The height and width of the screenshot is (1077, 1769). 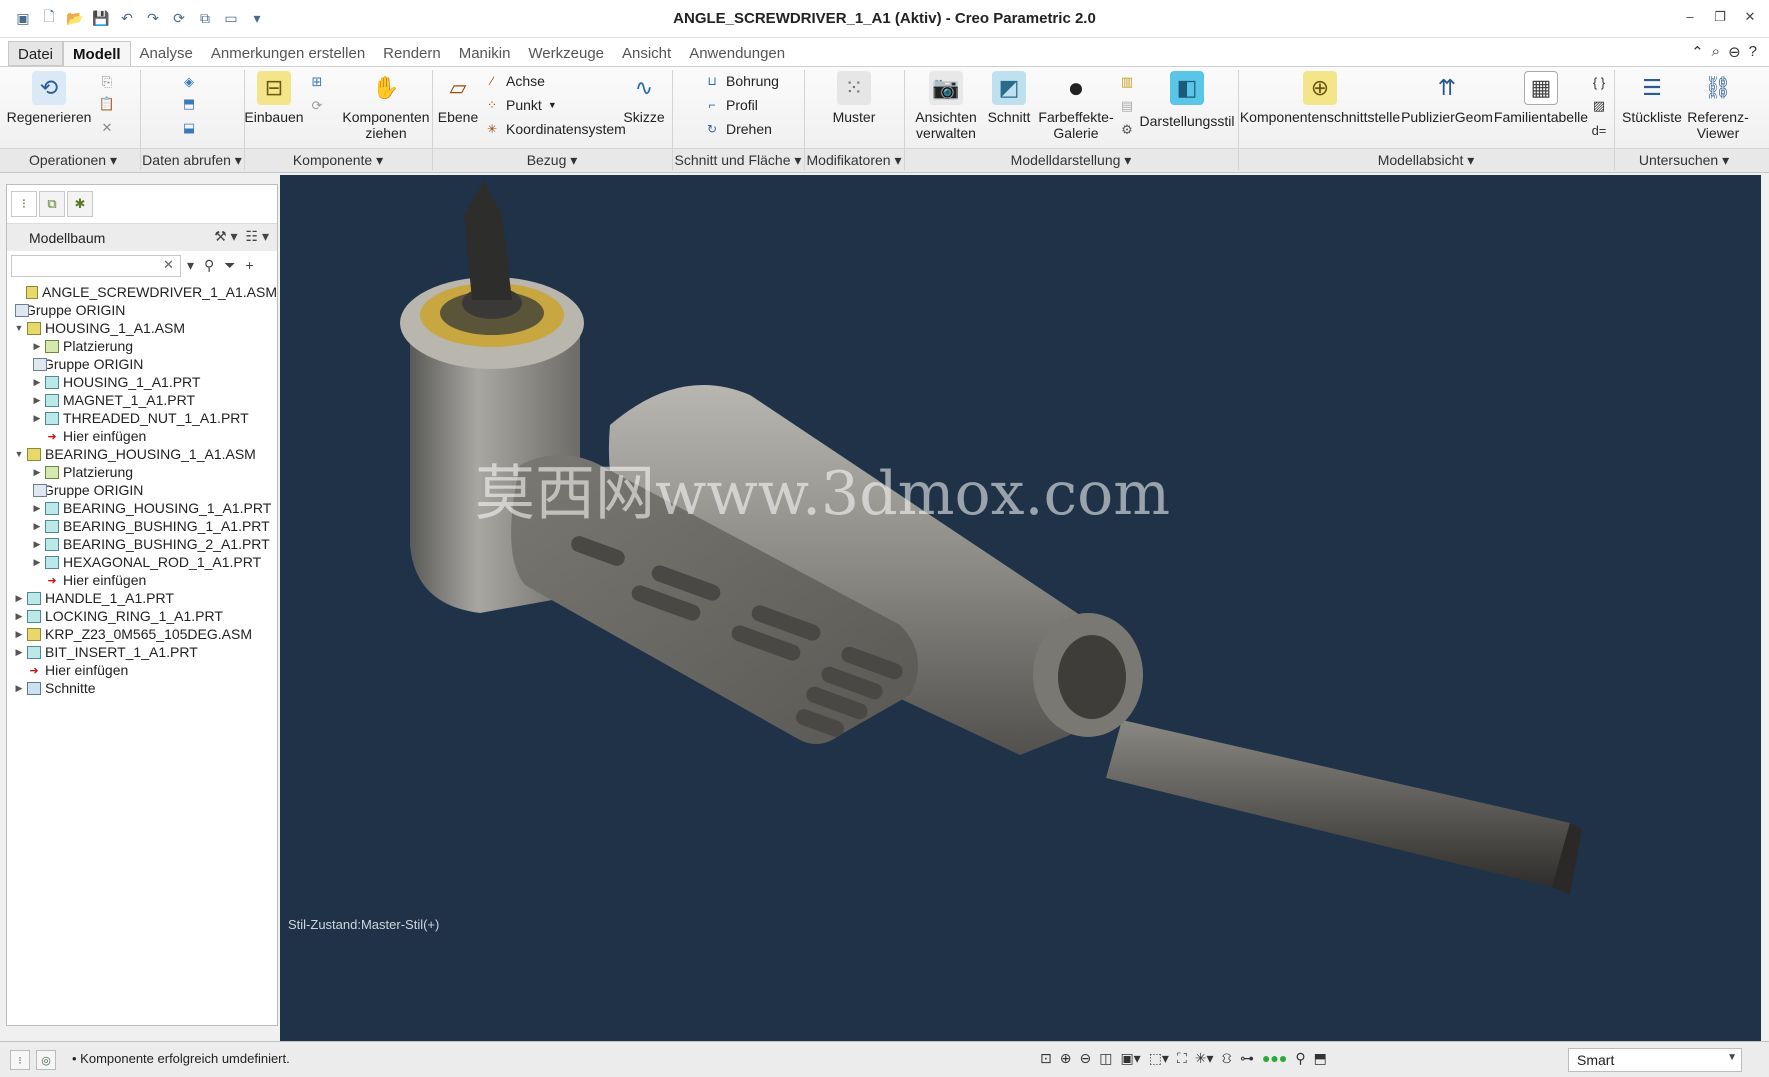 What do you see at coordinates (96, 266) in the screenshot?
I see `tree-search-input` at bounding box center [96, 266].